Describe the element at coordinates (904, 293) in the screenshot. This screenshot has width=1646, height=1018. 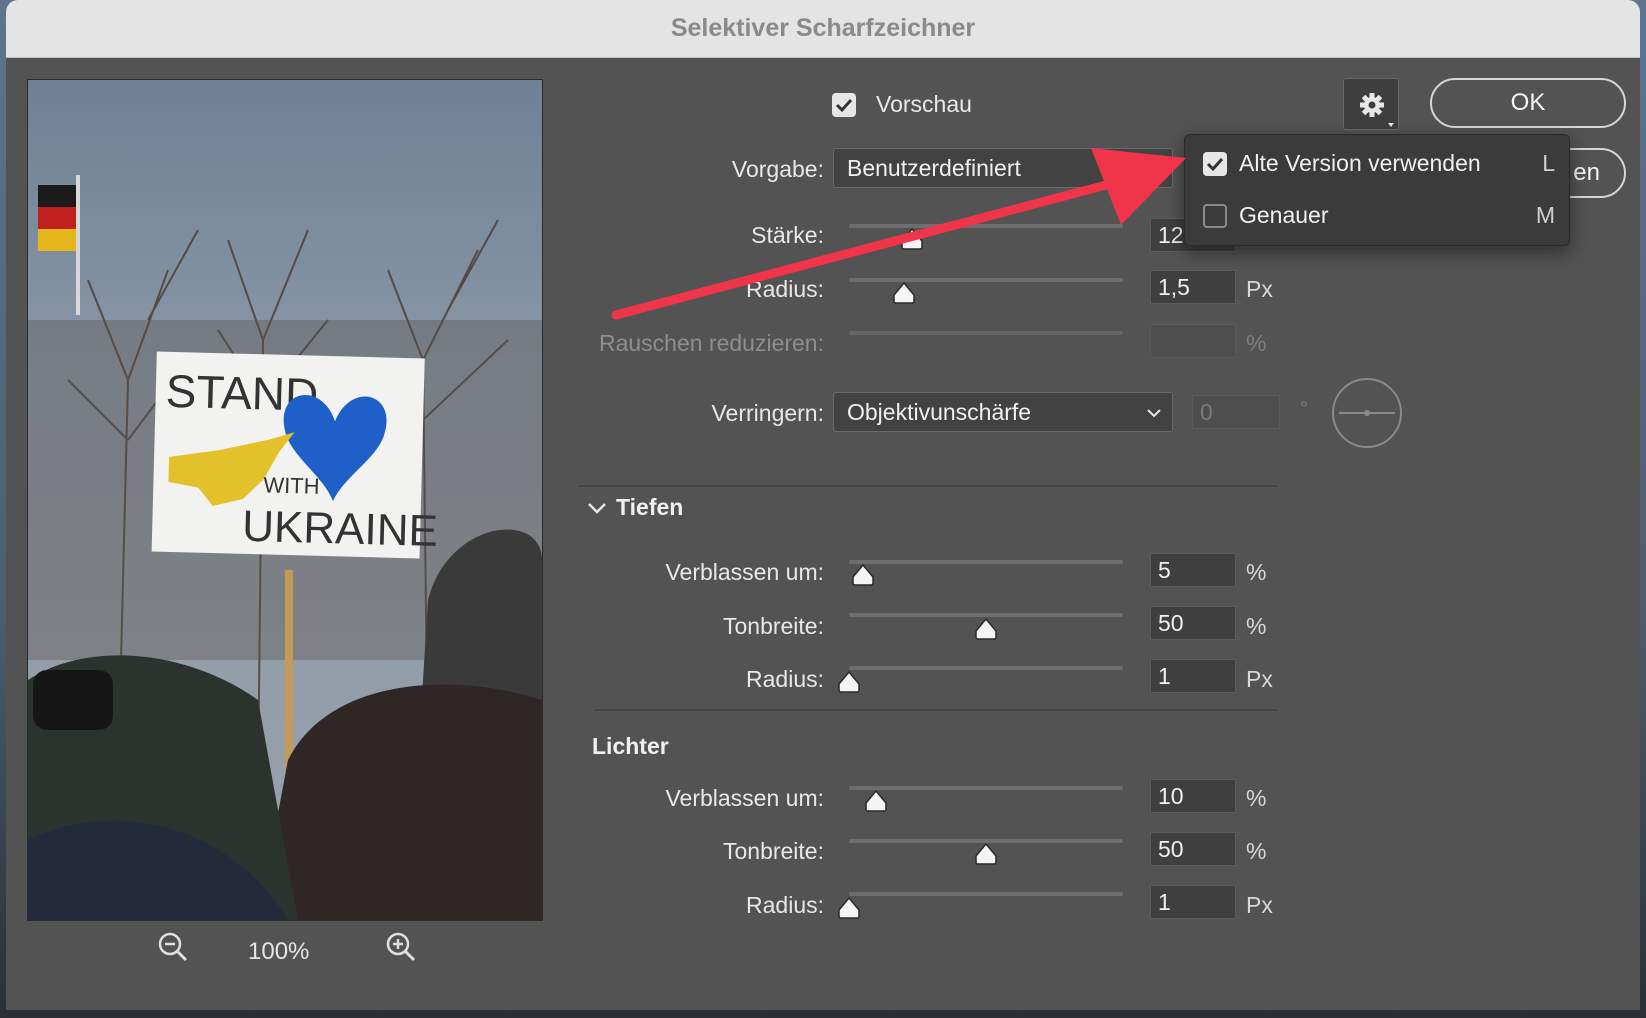
I see `radius-slider-thumb` at that location.